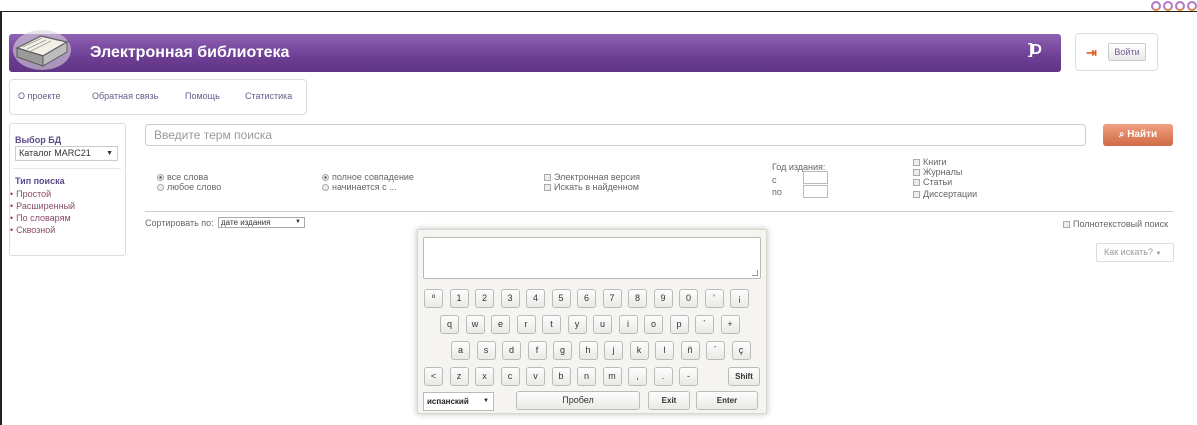 This screenshot has width=1197, height=425. Describe the element at coordinates (433, 298) in the screenshot. I see `keyboard-key: º` at that location.